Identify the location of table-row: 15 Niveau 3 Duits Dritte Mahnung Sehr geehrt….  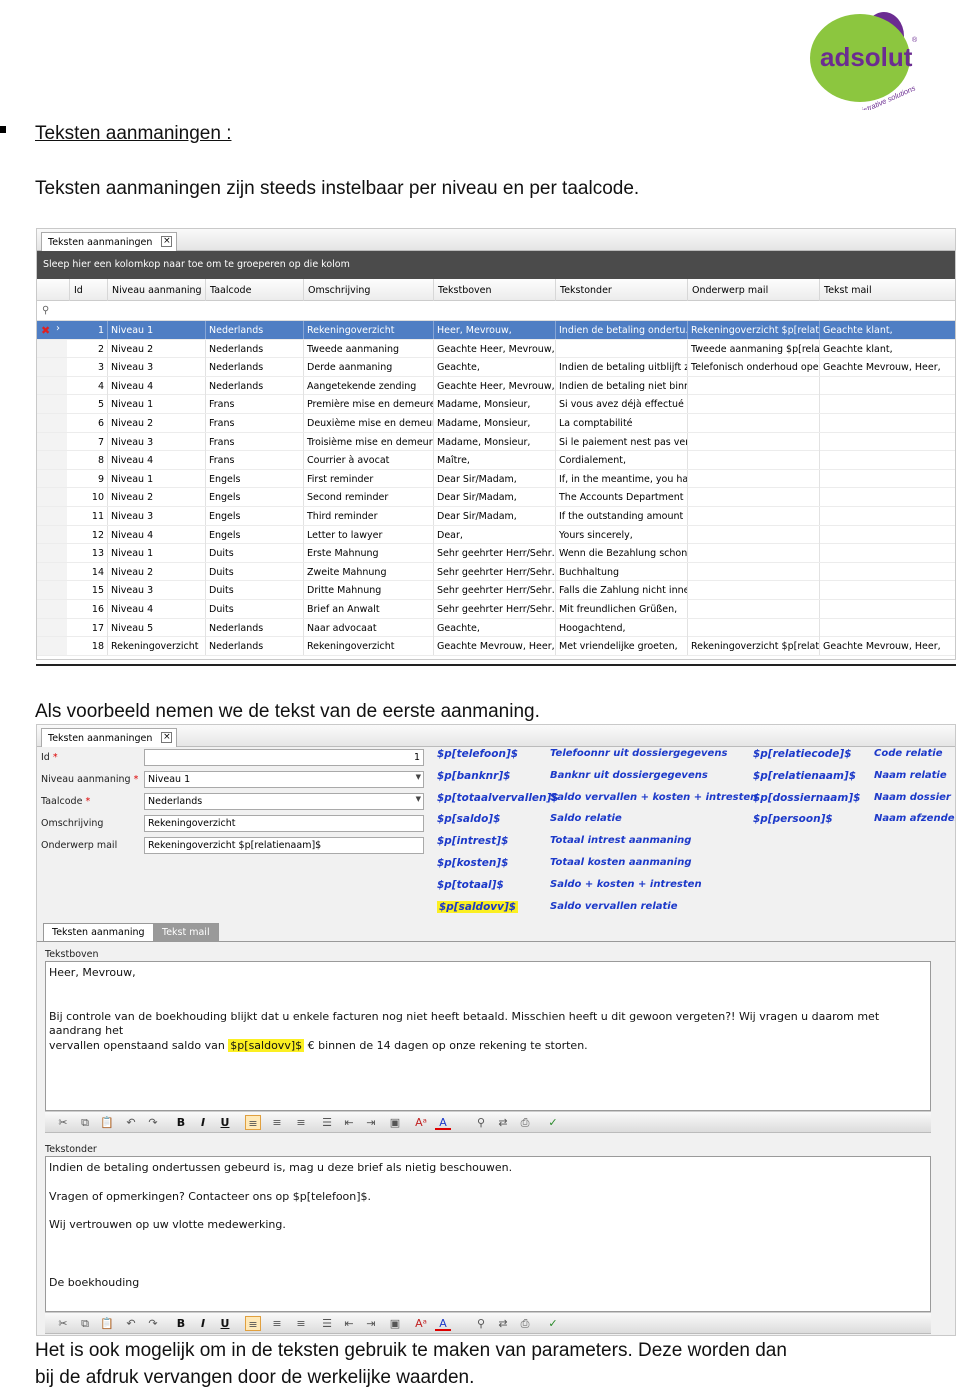
(496, 590).